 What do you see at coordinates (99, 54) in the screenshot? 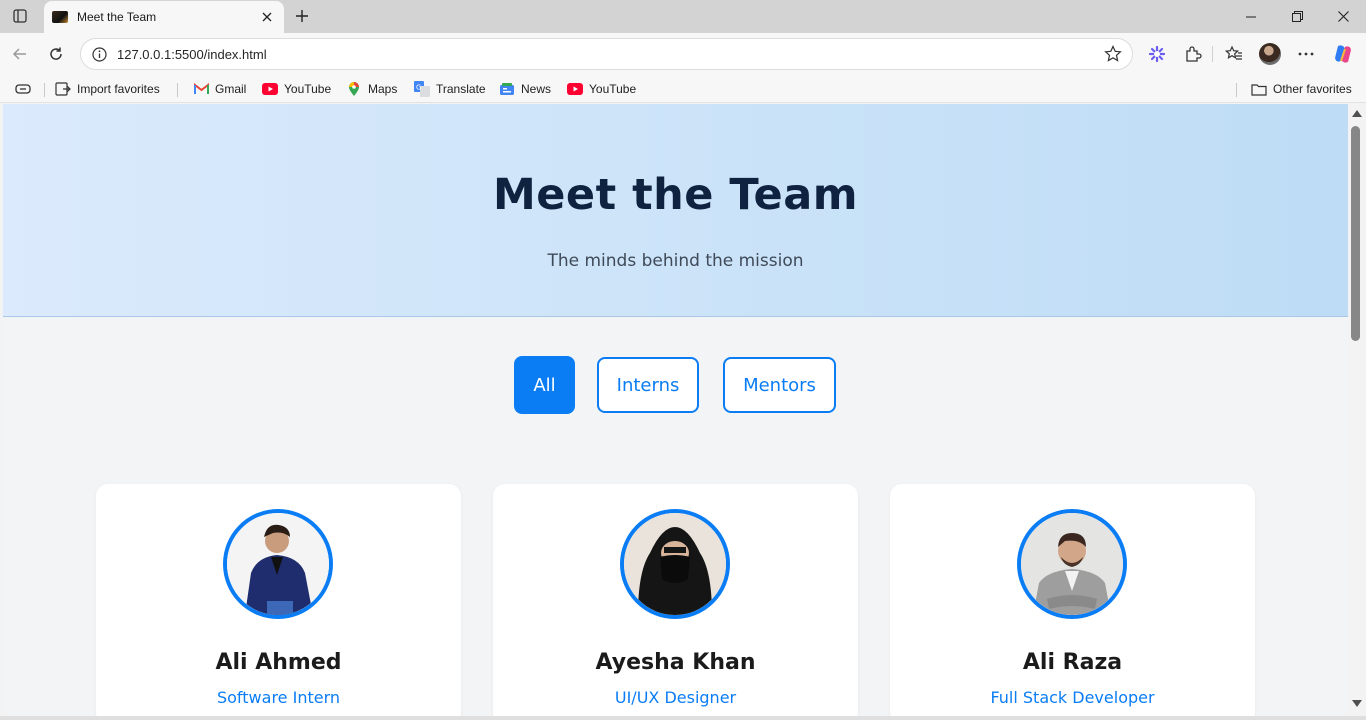
I see `site-info-icon` at bounding box center [99, 54].